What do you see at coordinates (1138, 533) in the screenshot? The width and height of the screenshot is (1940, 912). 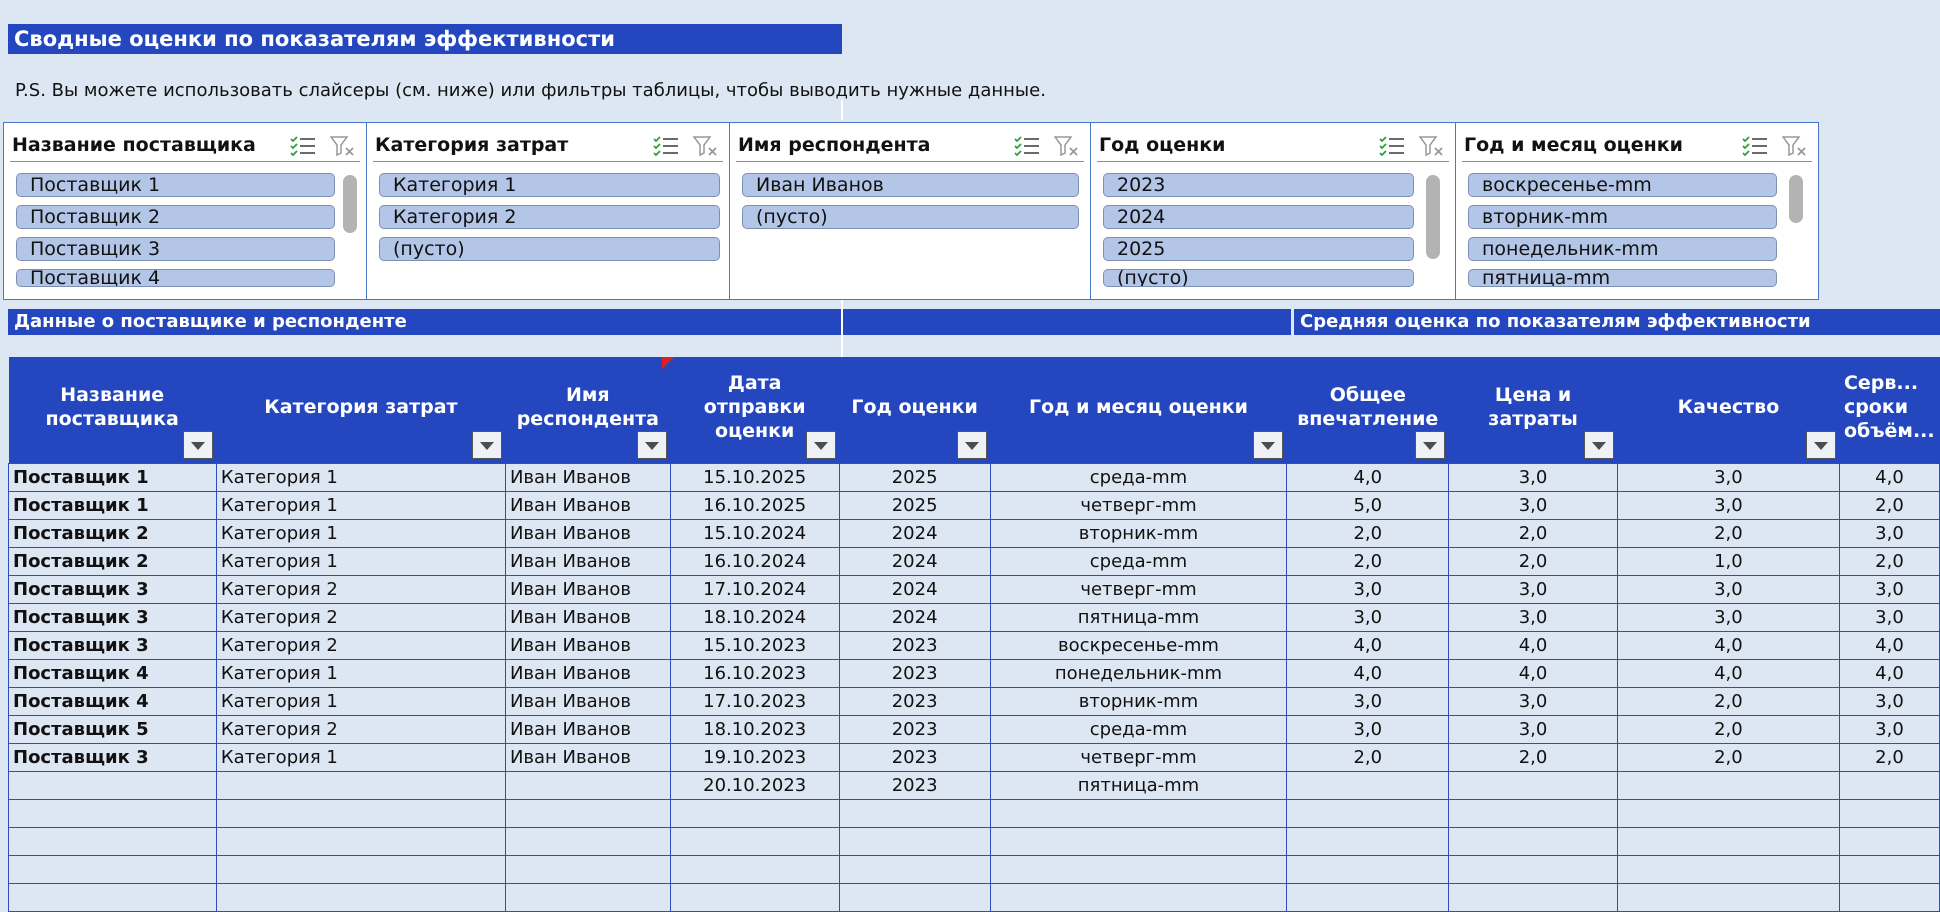 I see `table-cell: вторник-mm` at bounding box center [1138, 533].